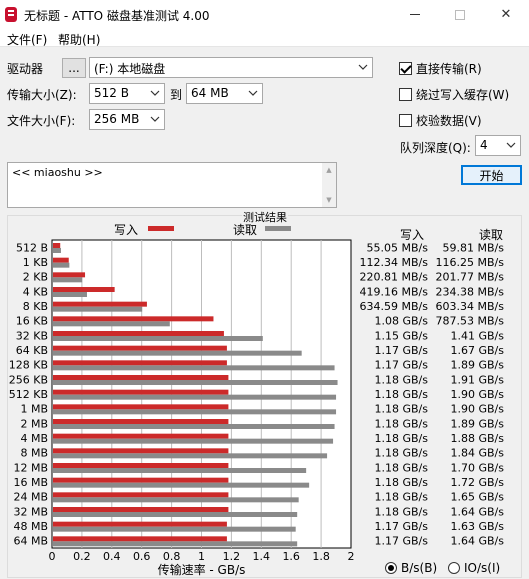 This screenshot has width=529, height=579. What do you see at coordinates (202, 569) in the screenshot?
I see `x-axis-label: 传输速率 - GB/s` at bounding box center [202, 569].